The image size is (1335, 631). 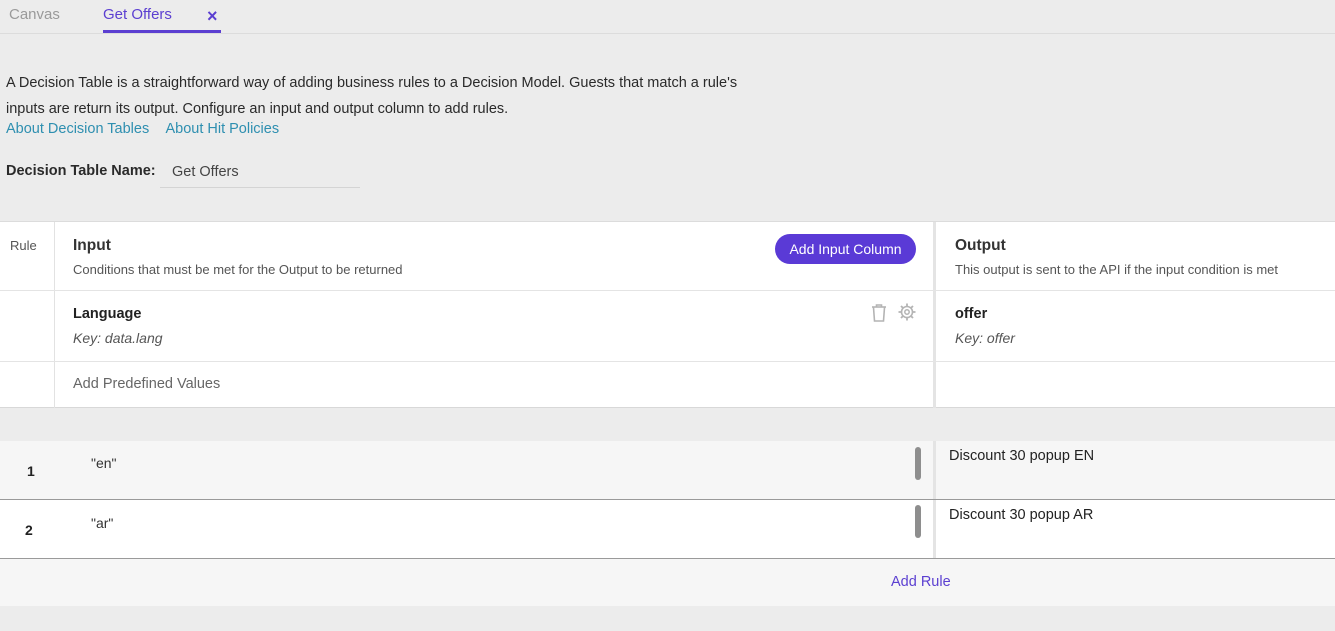 What do you see at coordinates (222, 129) in the screenshot?
I see `about-hit-policies-link: About Hit Policies` at bounding box center [222, 129].